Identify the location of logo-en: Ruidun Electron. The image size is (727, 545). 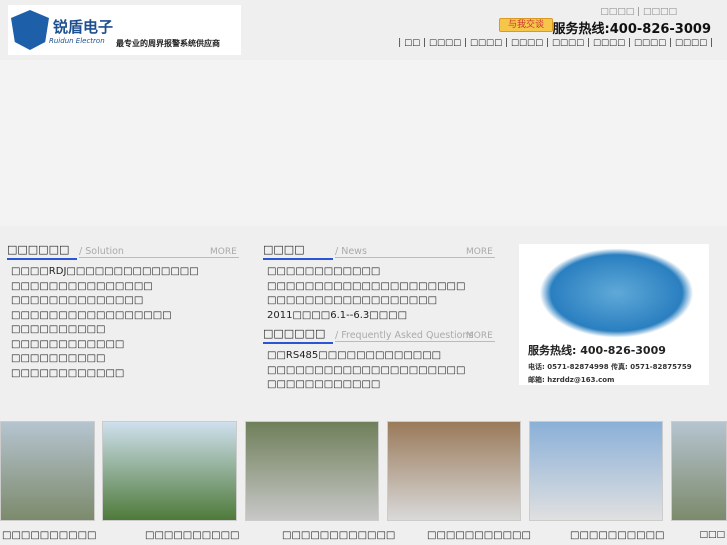
(77, 40).